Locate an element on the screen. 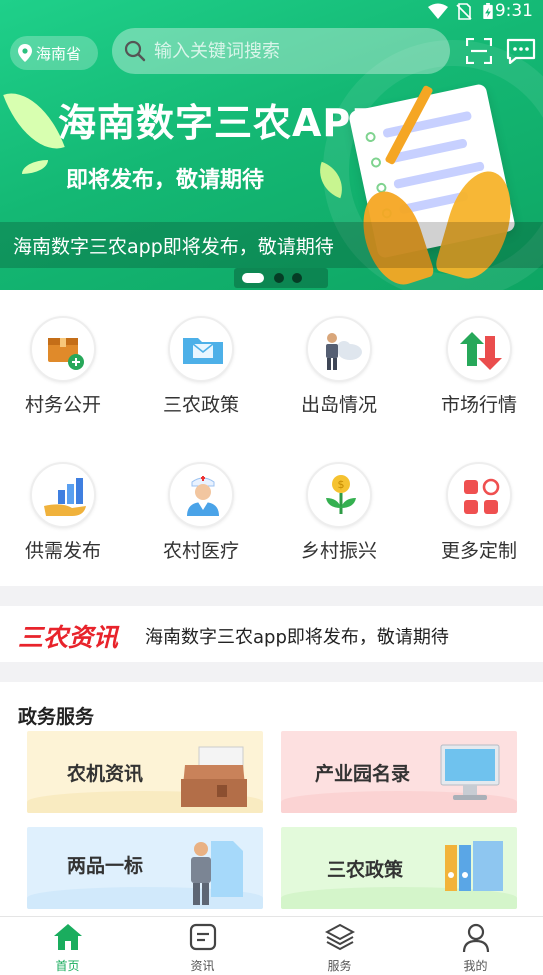  search-input is located at coordinates (289, 51).